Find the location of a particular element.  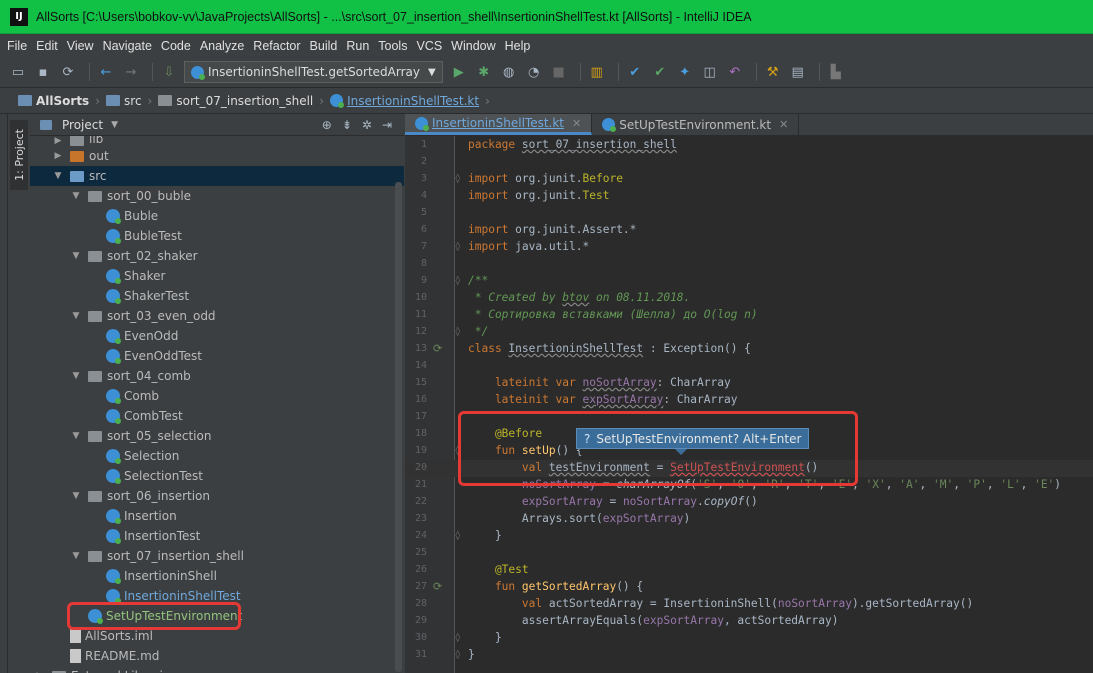

back-icon: ← is located at coordinates (106, 72).